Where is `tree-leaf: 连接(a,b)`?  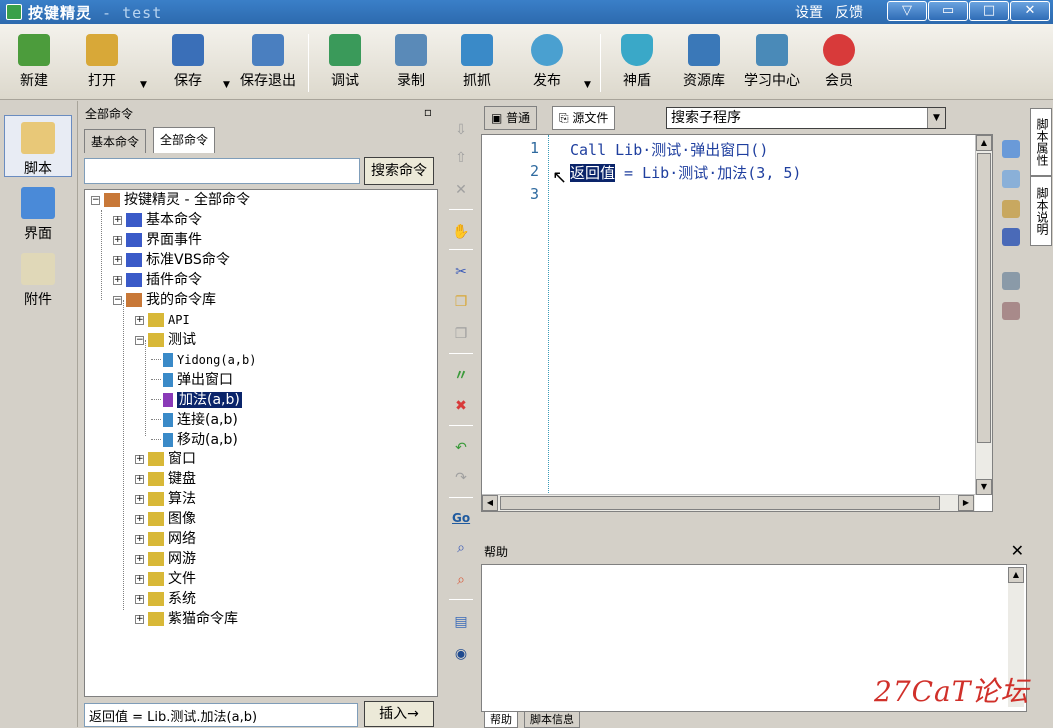
tree-leaf: 连接(a,b) is located at coordinates (200, 420).